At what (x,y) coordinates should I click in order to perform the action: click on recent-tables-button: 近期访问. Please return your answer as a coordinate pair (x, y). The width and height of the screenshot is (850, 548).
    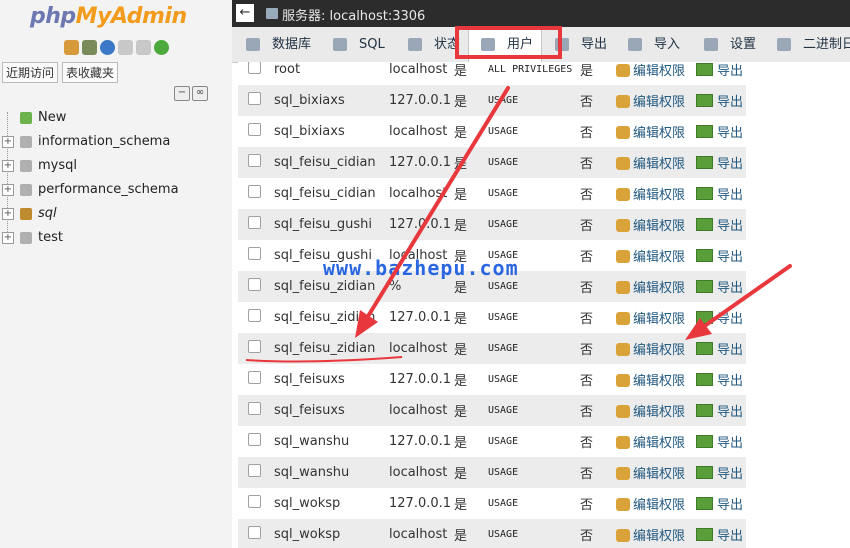
    Looking at the image, I should click on (30, 72).